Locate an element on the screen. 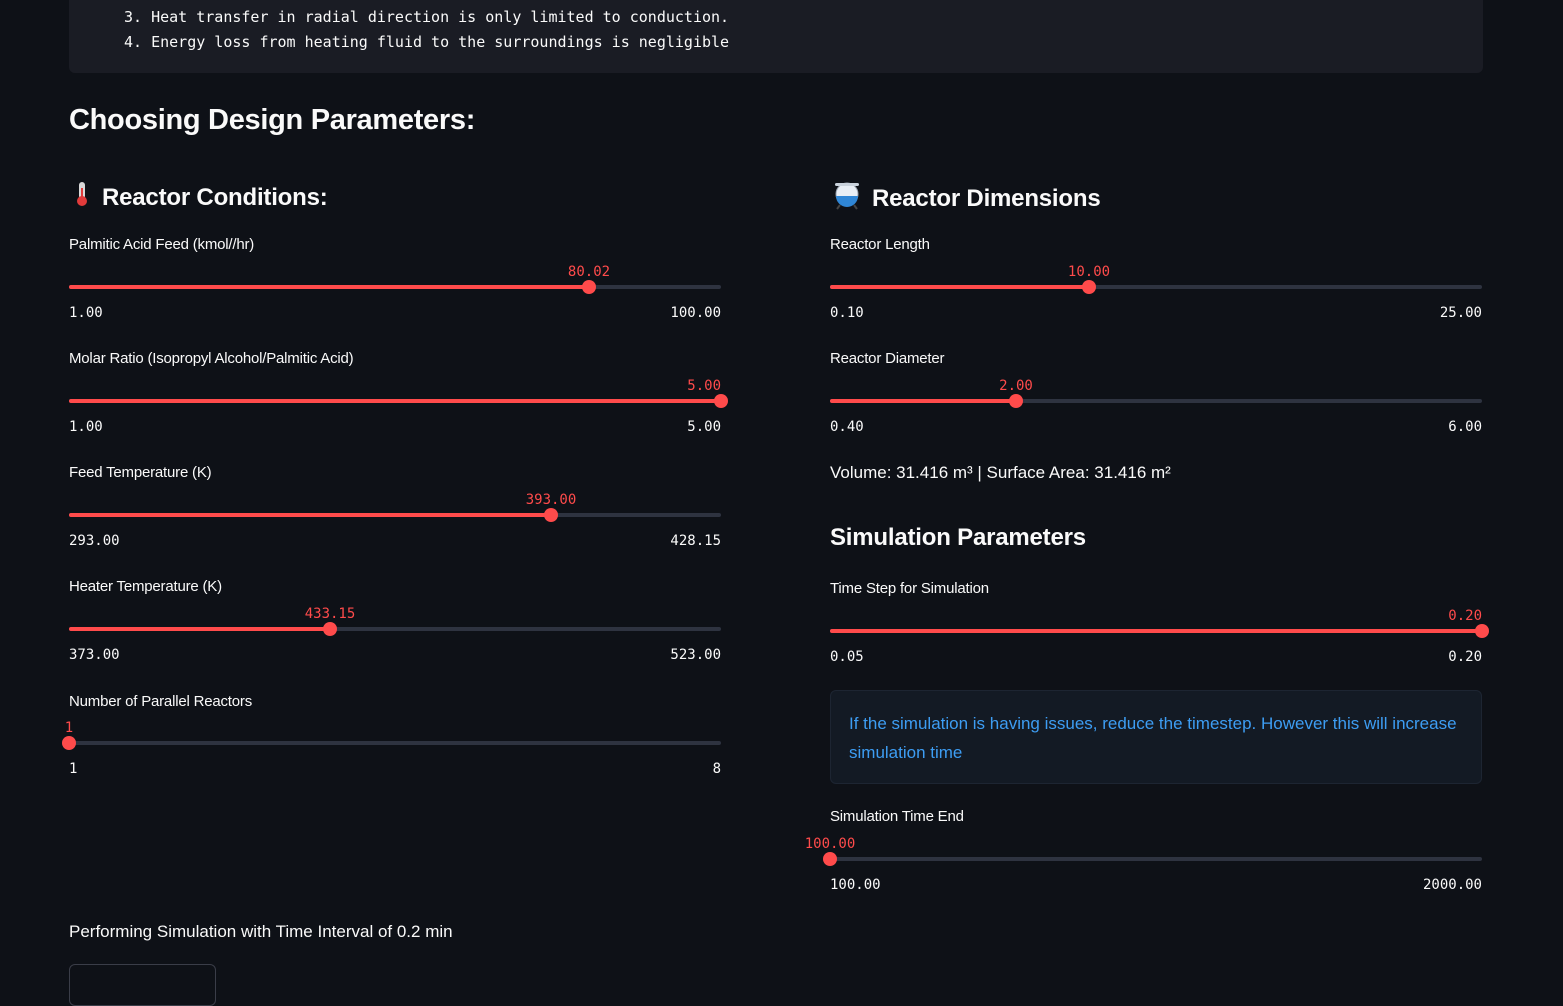 The image size is (1563, 1006). time-end-slider: 100.00 100.00 2000.00 is located at coordinates (1143, 876).